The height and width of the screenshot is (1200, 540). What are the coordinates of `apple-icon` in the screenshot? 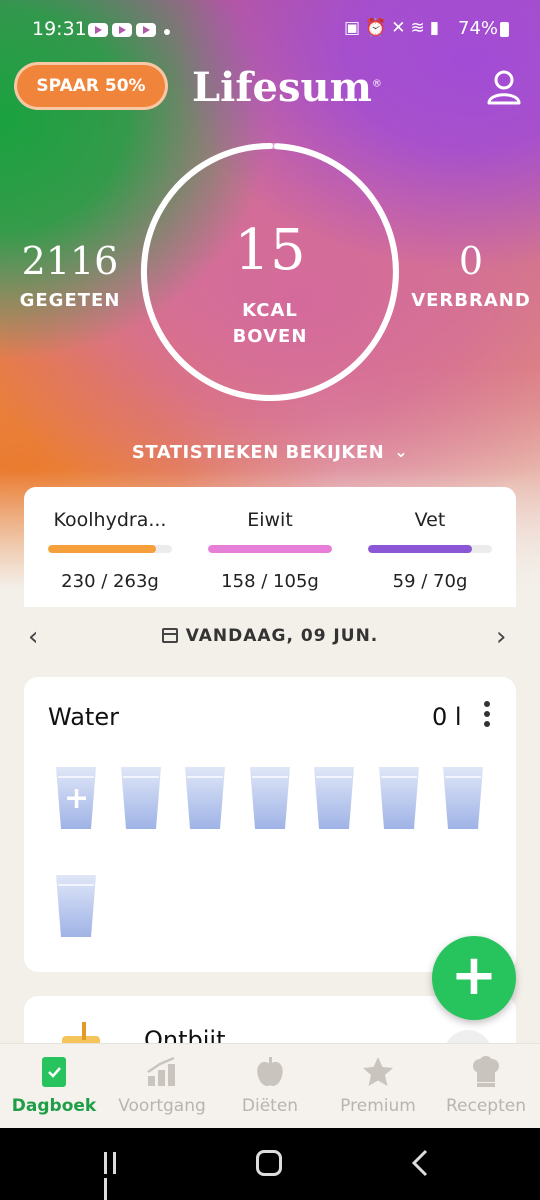 It's located at (270, 1071).